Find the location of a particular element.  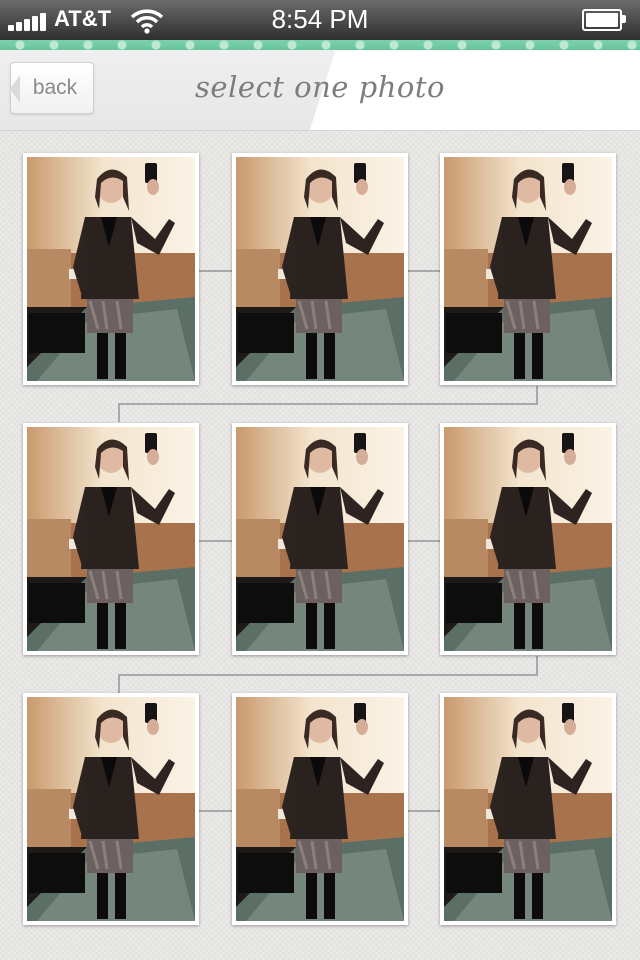

page-title: select one photo is located at coordinates (320, 87).